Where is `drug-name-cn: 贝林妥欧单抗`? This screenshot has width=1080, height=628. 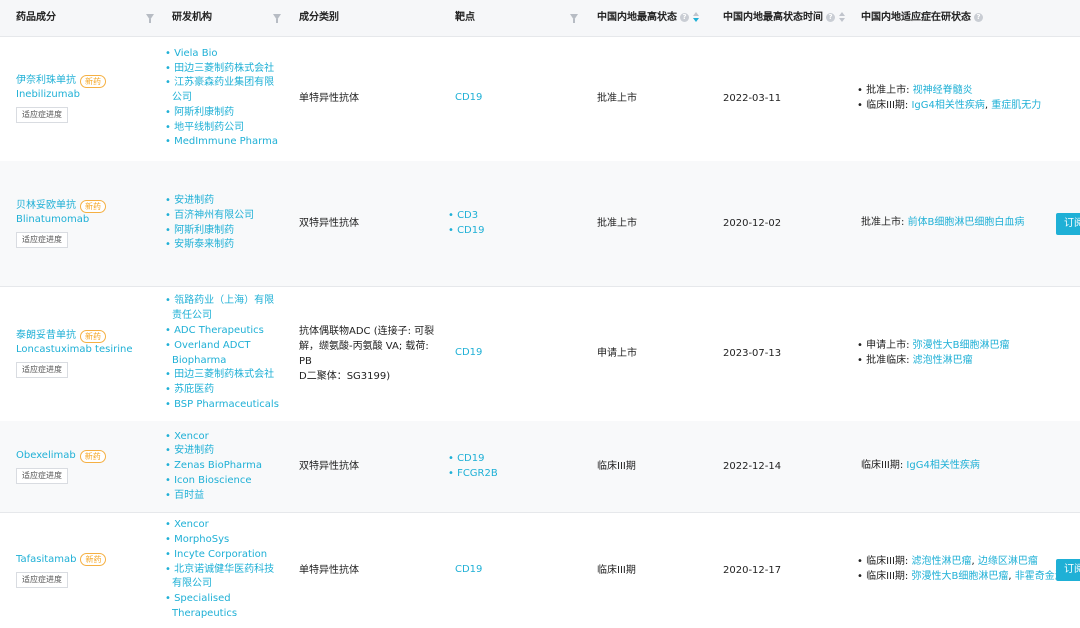
drug-name-cn: 贝林妥欧单抗 is located at coordinates (46, 206).